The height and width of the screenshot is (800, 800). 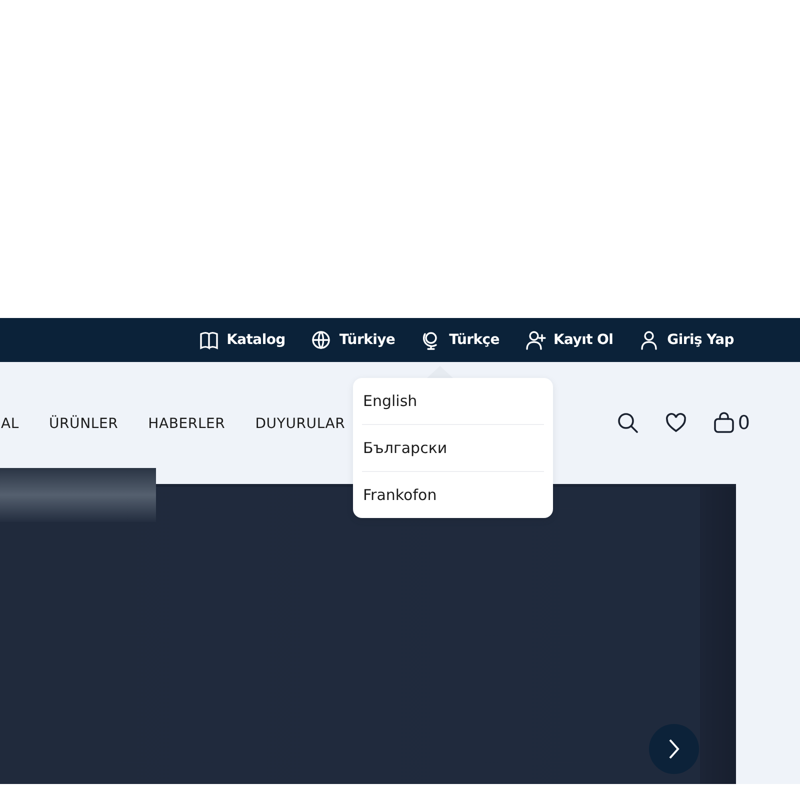 What do you see at coordinates (674, 749) in the screenshot?
I see `chevron-right-icon` at bounding box center [674, 749].